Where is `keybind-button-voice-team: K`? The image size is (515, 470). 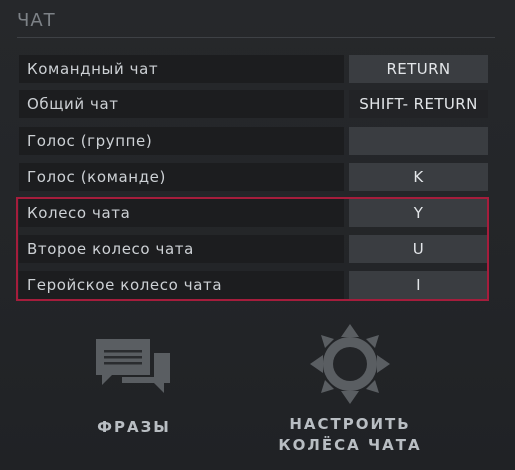 keybind-button-voice-team: K is located at coordinates (418, 177).